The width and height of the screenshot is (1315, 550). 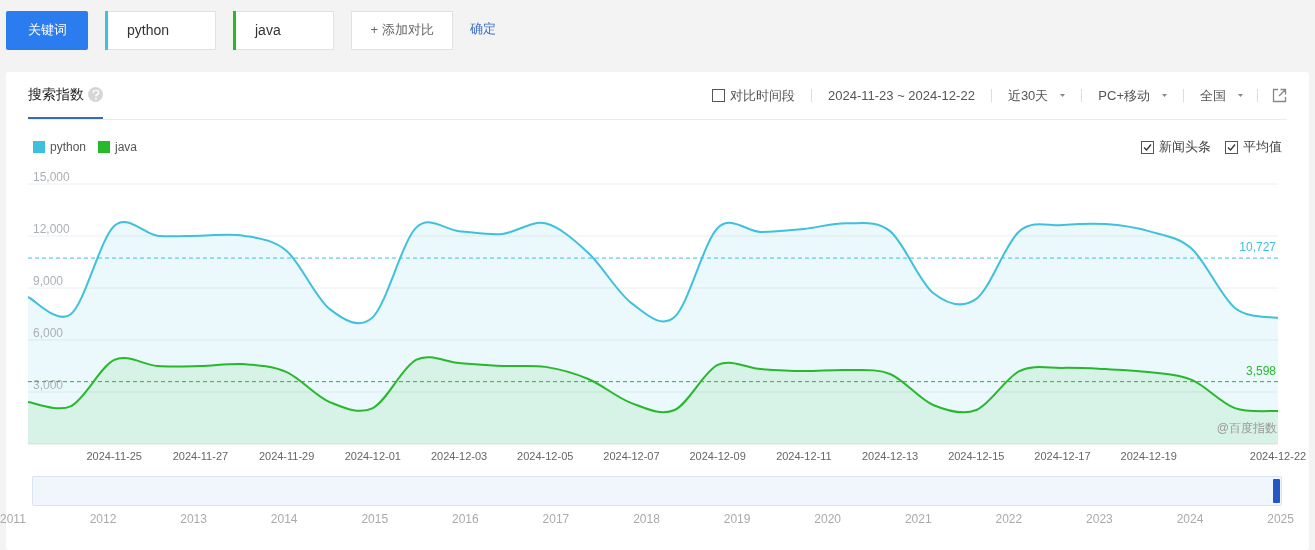 What do you see at coordinates (193, 519) in the screenshot?
I see `year-label: 2013` at bounding box center [193, 519].